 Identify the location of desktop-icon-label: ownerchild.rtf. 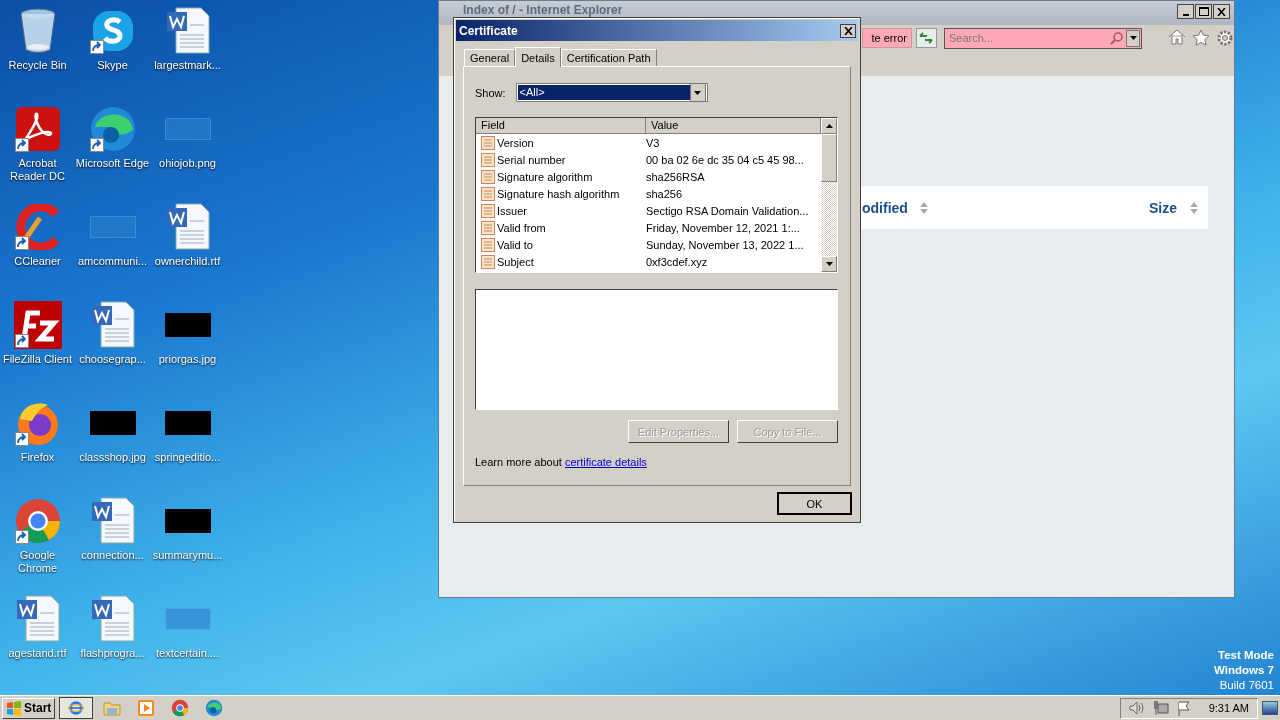
(187, 261).